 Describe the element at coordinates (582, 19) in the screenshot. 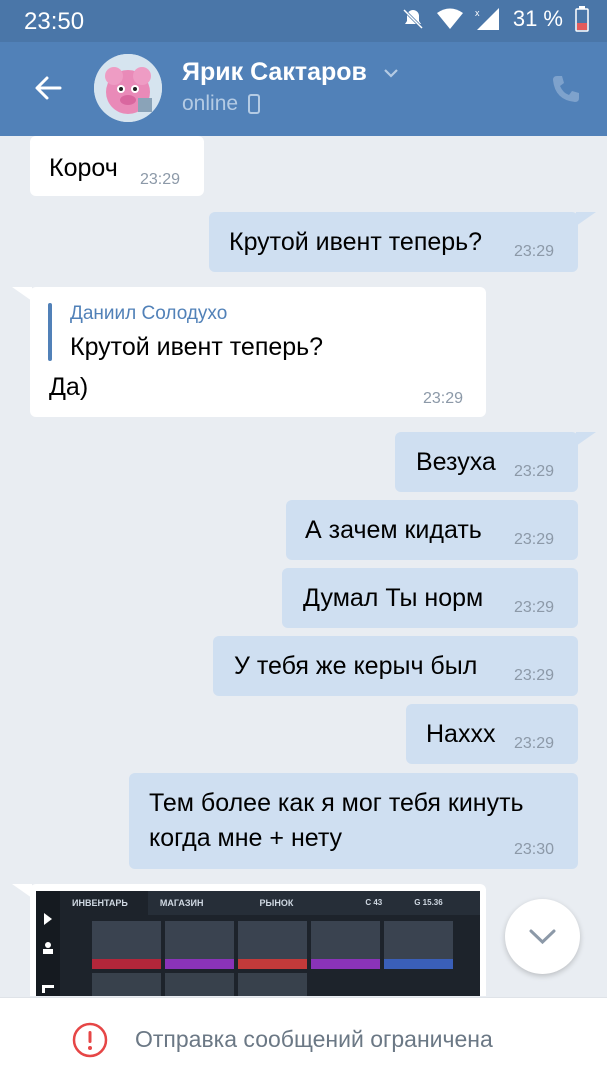

I see `battery-icon` at that location.